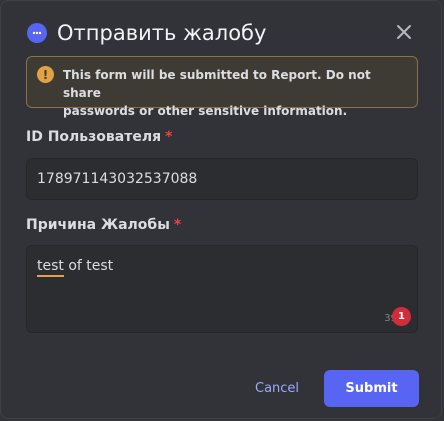 This screenshot has width=444, height=421. I want to click on reason-label-text: Причина Жалобы, so click(98, 225).